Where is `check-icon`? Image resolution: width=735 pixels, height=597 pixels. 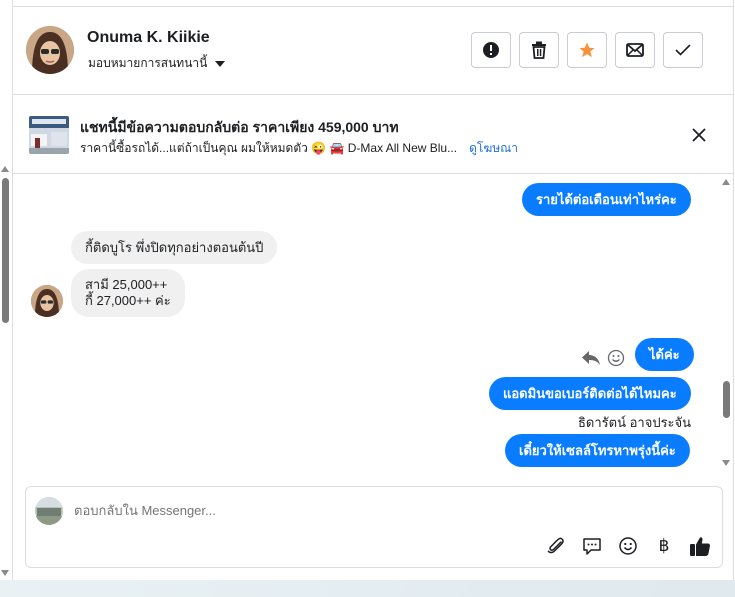 check-icon is located at coordinates (683, 50).